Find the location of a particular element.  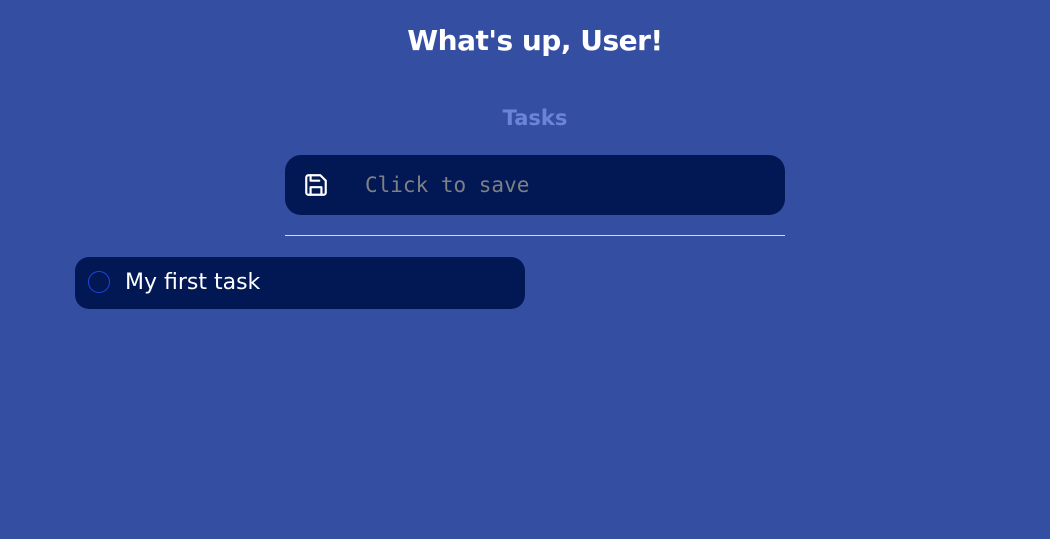

task-label: My first task is located at coordinates (193, 282).